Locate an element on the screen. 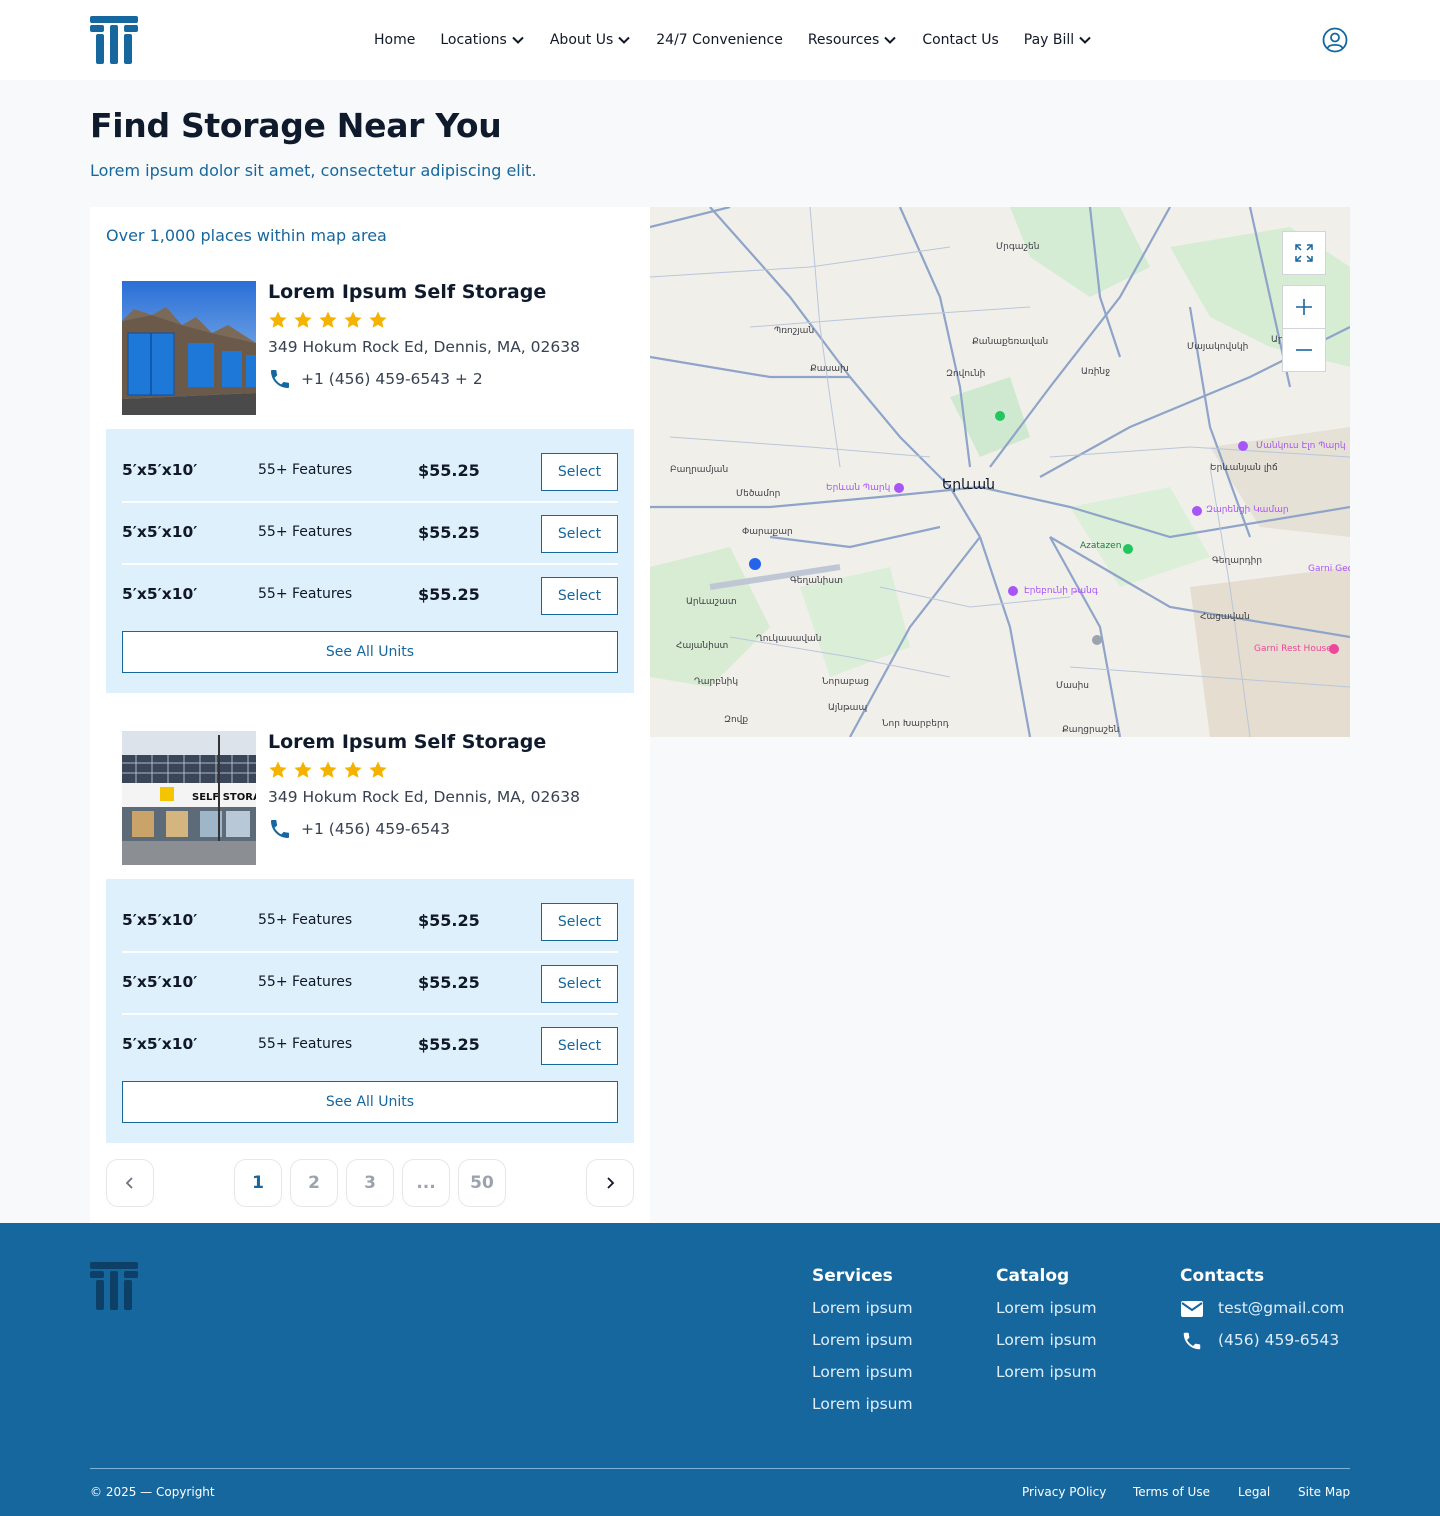 This screenshot has height=1516, width=1440. nav-about-us: About Us is located at coordinates (590, 40).